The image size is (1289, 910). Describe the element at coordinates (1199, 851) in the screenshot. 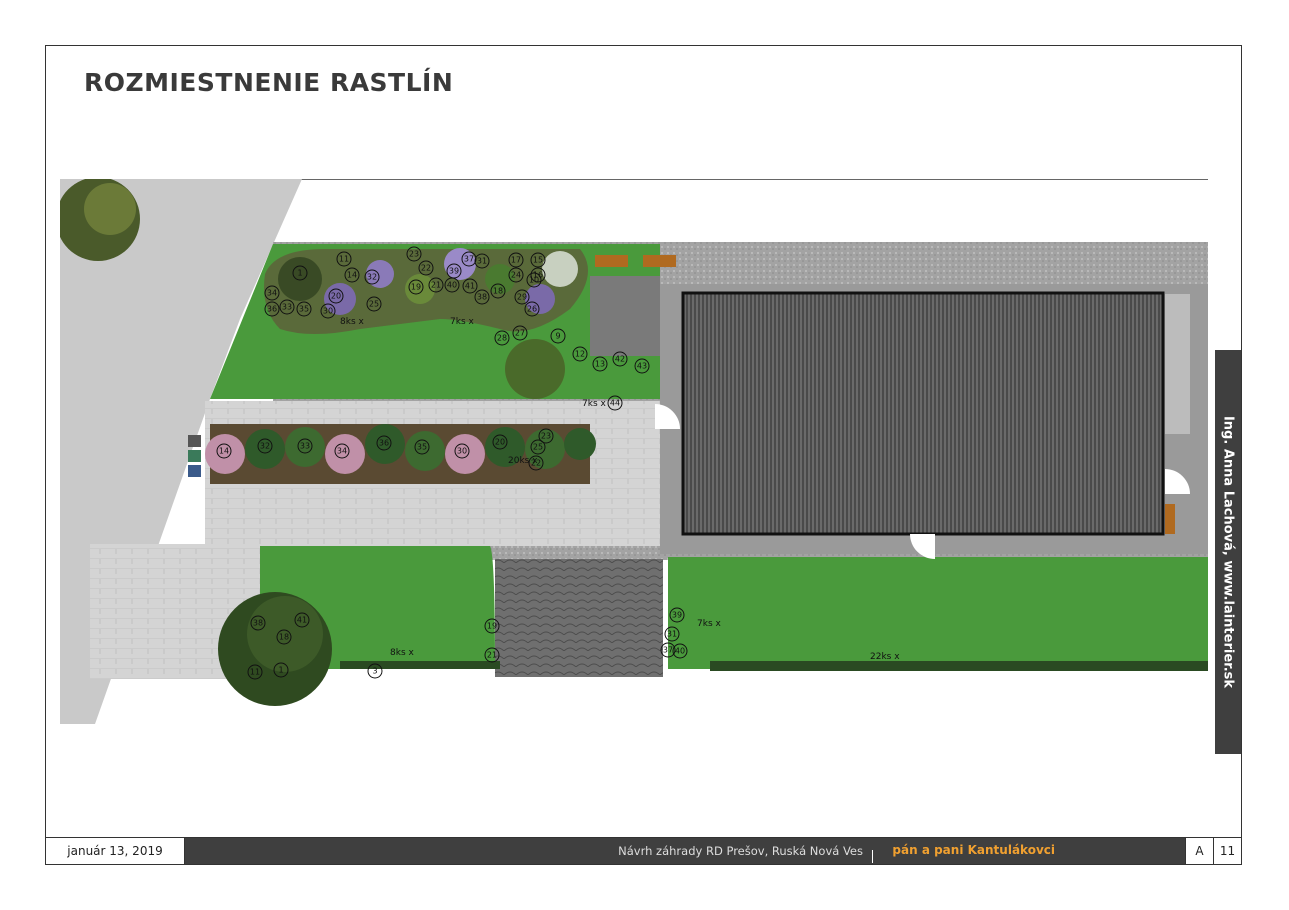

I see `footer-sheet-letter: A` at that location.